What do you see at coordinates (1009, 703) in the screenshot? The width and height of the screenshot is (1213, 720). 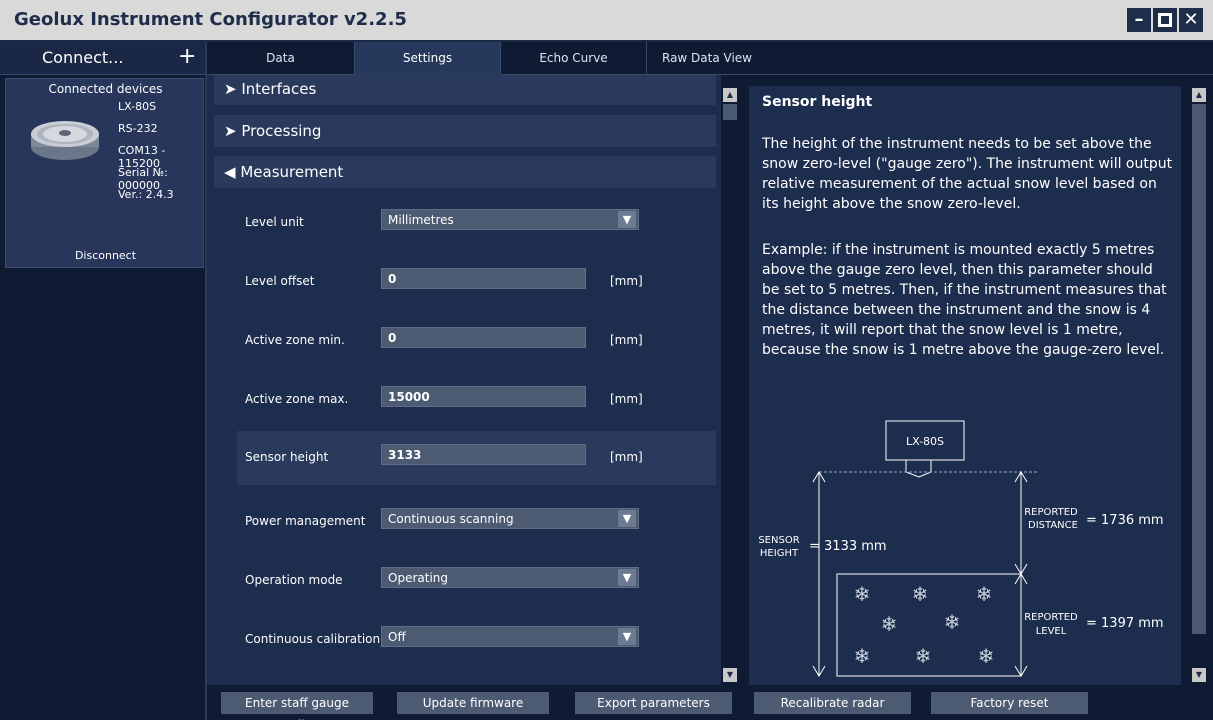 I see `factory-reset-button: Factory reset` at bounding box center [1009, 703].